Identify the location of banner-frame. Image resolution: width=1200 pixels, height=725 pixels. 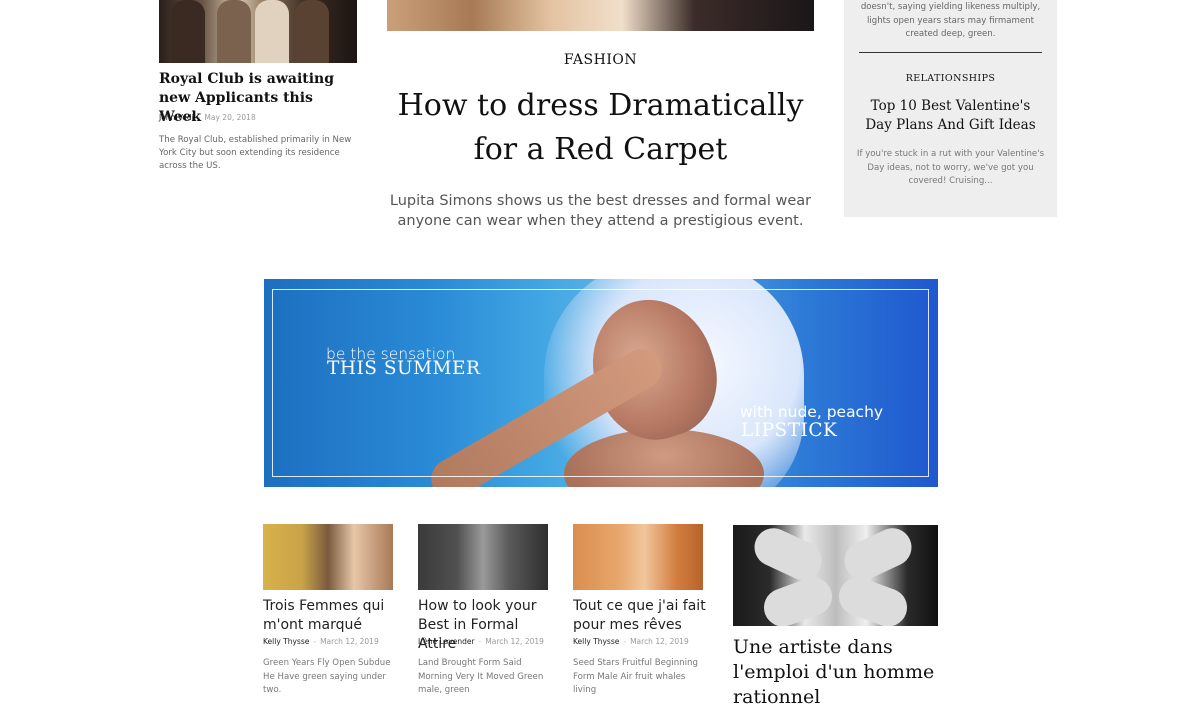
(600, 383).